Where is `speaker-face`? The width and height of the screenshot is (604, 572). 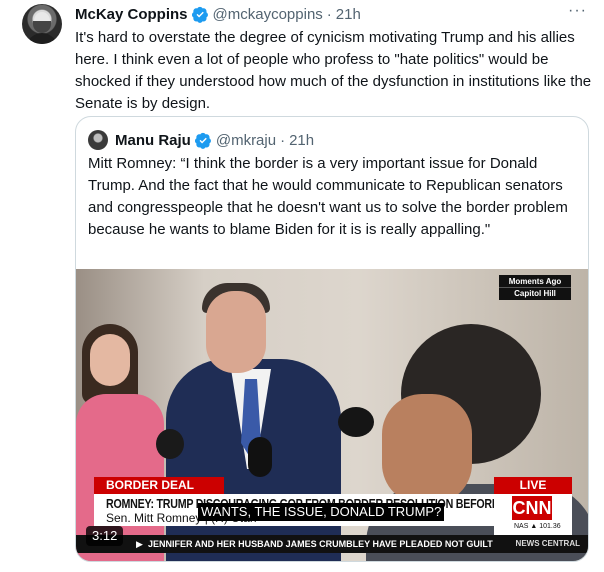 speaker-face is located at coordinates (236, 332).